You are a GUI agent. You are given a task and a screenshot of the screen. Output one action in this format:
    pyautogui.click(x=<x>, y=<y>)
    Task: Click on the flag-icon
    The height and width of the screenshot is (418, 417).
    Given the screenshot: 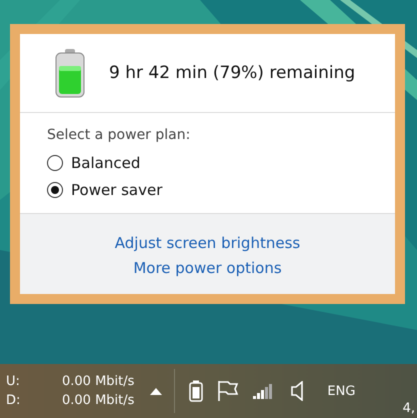 What is the action you would take?
    pyautogui.click(x=228, y=391)
    